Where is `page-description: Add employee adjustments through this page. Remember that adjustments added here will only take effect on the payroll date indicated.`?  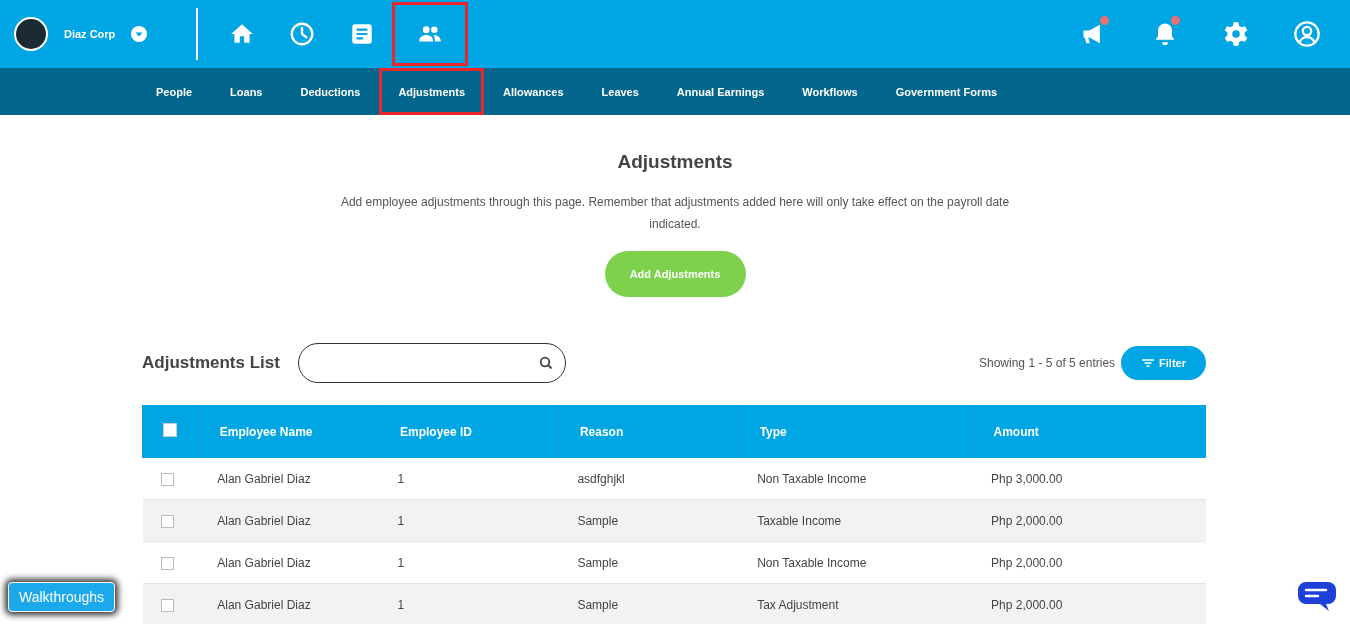
page-description: Add employee adjustments through this page. Remember that adjustments added here will only take effect on the payroll date indicated. is located at coordinates (675, 213).